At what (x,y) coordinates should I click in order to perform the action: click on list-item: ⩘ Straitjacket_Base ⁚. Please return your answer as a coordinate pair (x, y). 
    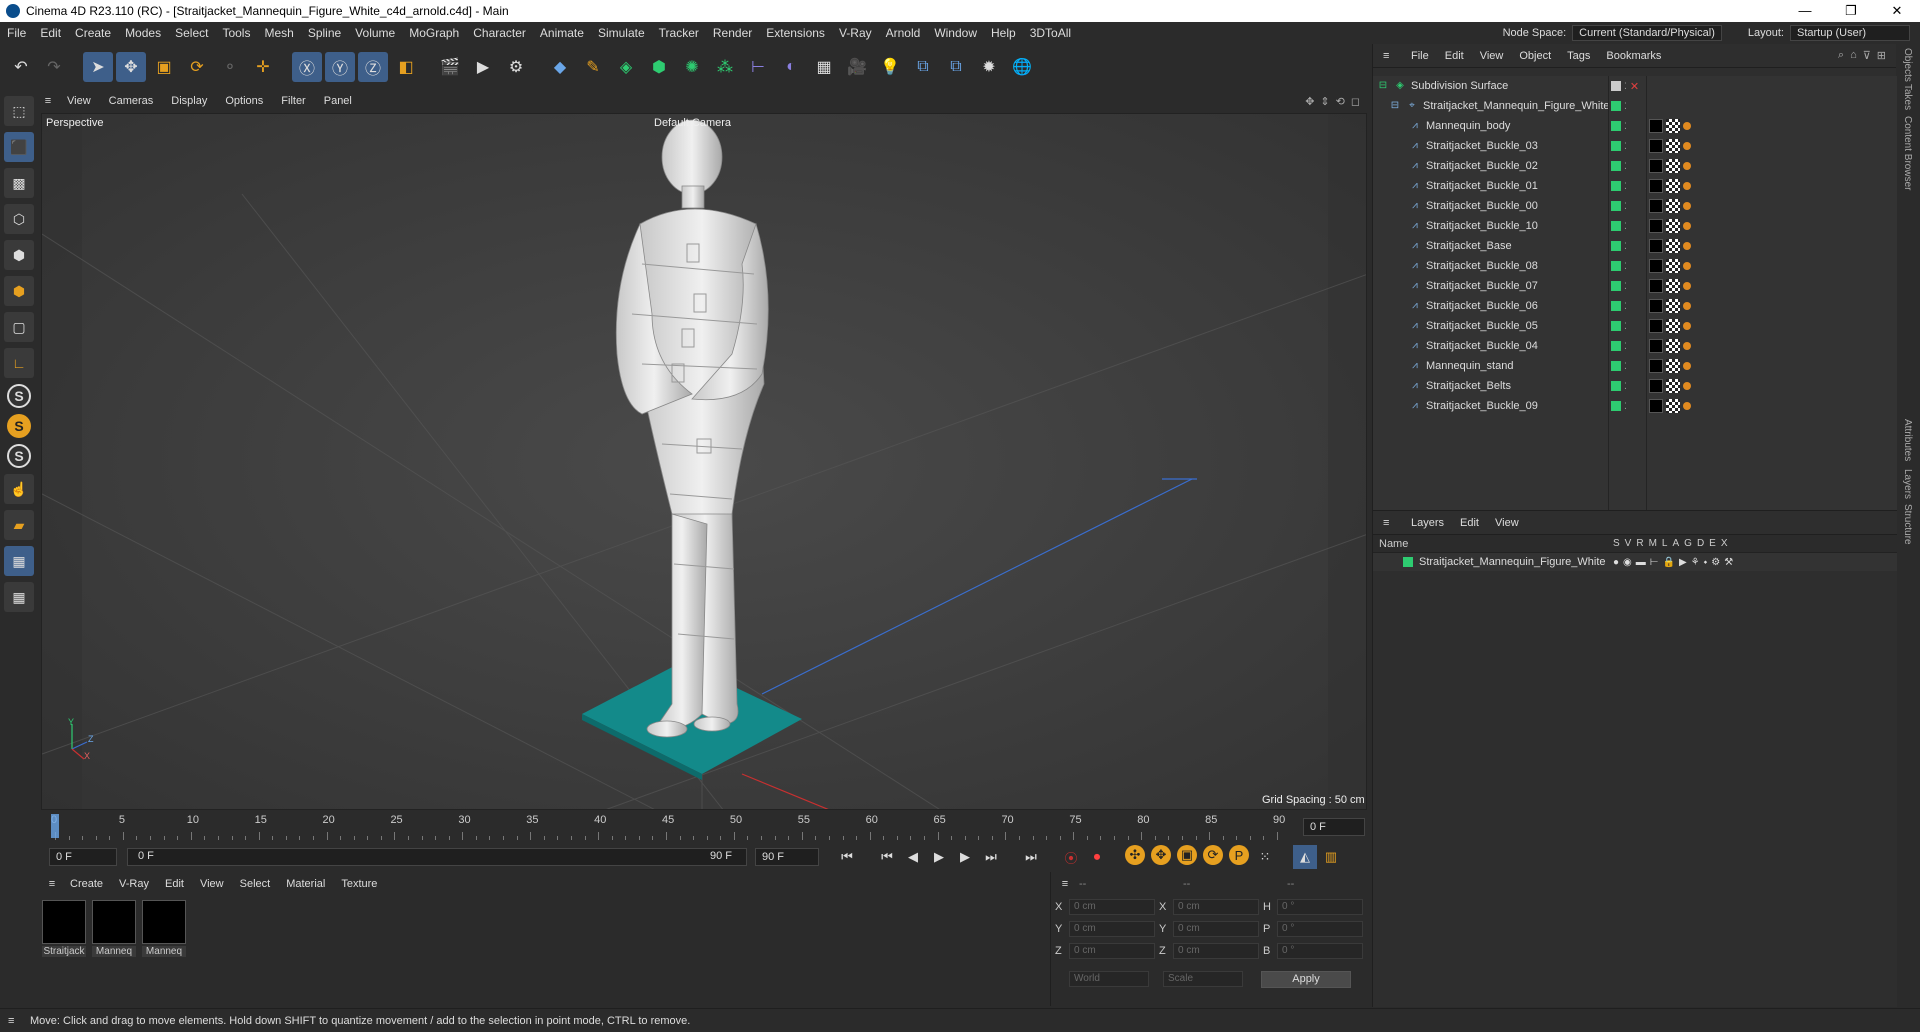
    Looking at the image, I should click on (1635, 246).